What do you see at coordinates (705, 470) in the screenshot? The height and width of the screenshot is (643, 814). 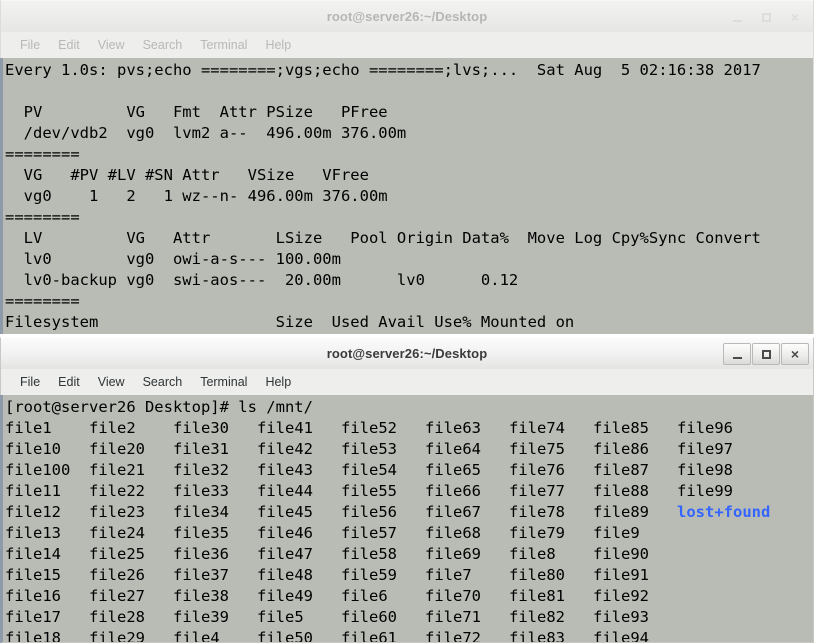 I see `ls-file-entry: file98` at bounding box center [705, 470].